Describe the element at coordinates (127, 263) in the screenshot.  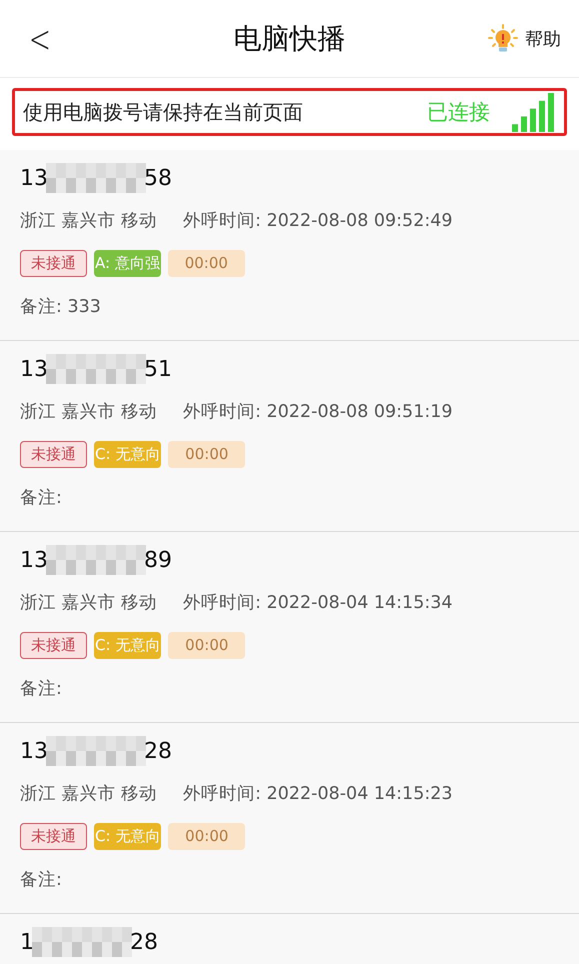
I see `intent-tag: A: 意向强` at that location.